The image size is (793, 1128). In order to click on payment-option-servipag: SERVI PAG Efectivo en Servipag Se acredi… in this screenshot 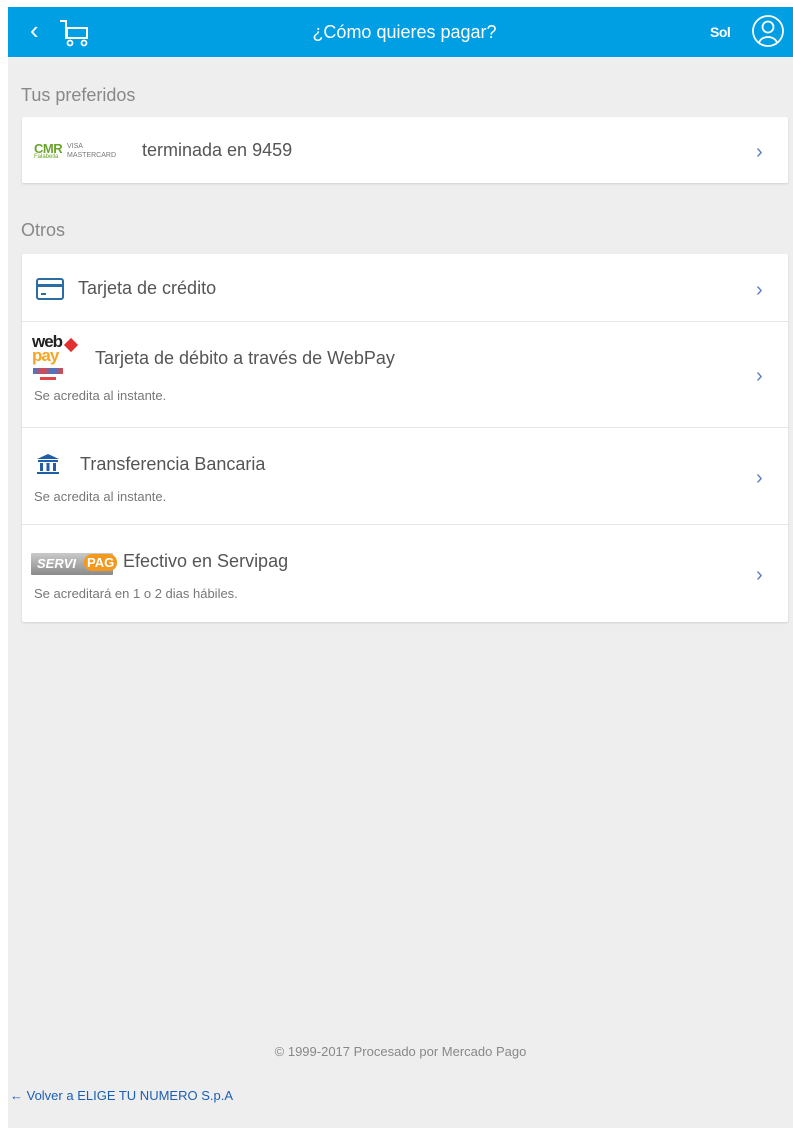, I will do `click(405, 573)`.